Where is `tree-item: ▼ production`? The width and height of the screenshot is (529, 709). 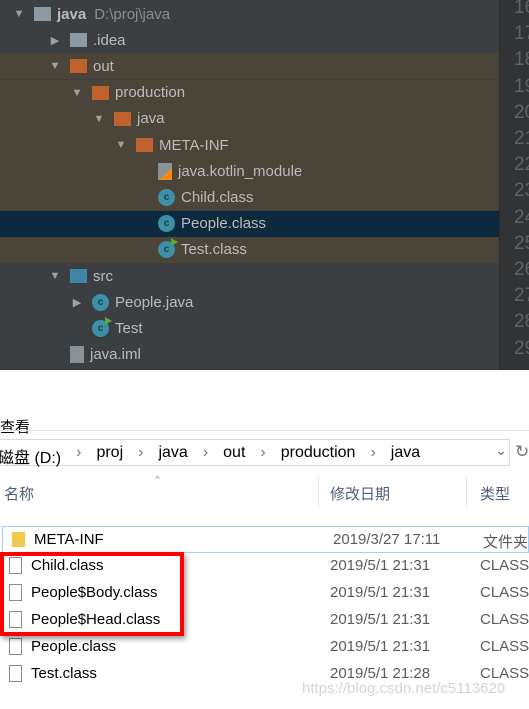 tree-item: ▼ production is located at coordinates (249, 92).